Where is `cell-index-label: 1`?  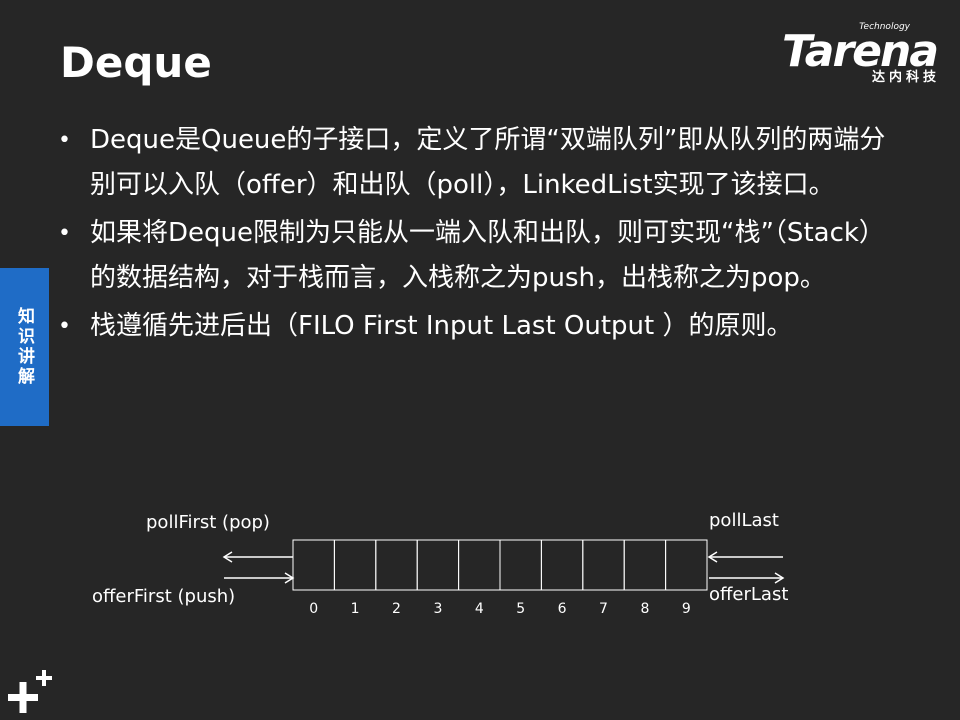
cell-index-label: 1 is located at coordinates (355, 609).